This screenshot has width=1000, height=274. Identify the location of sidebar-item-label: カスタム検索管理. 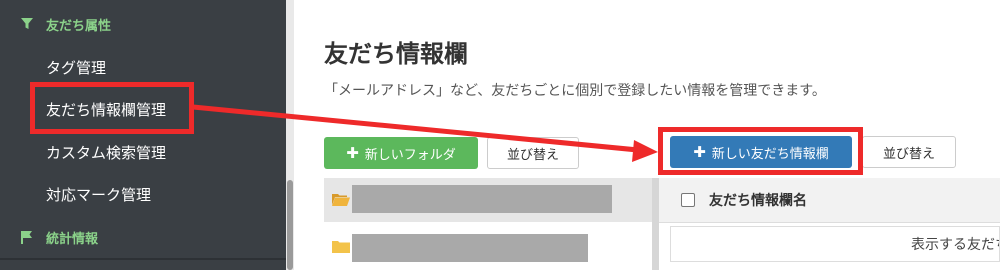
(106, 152).